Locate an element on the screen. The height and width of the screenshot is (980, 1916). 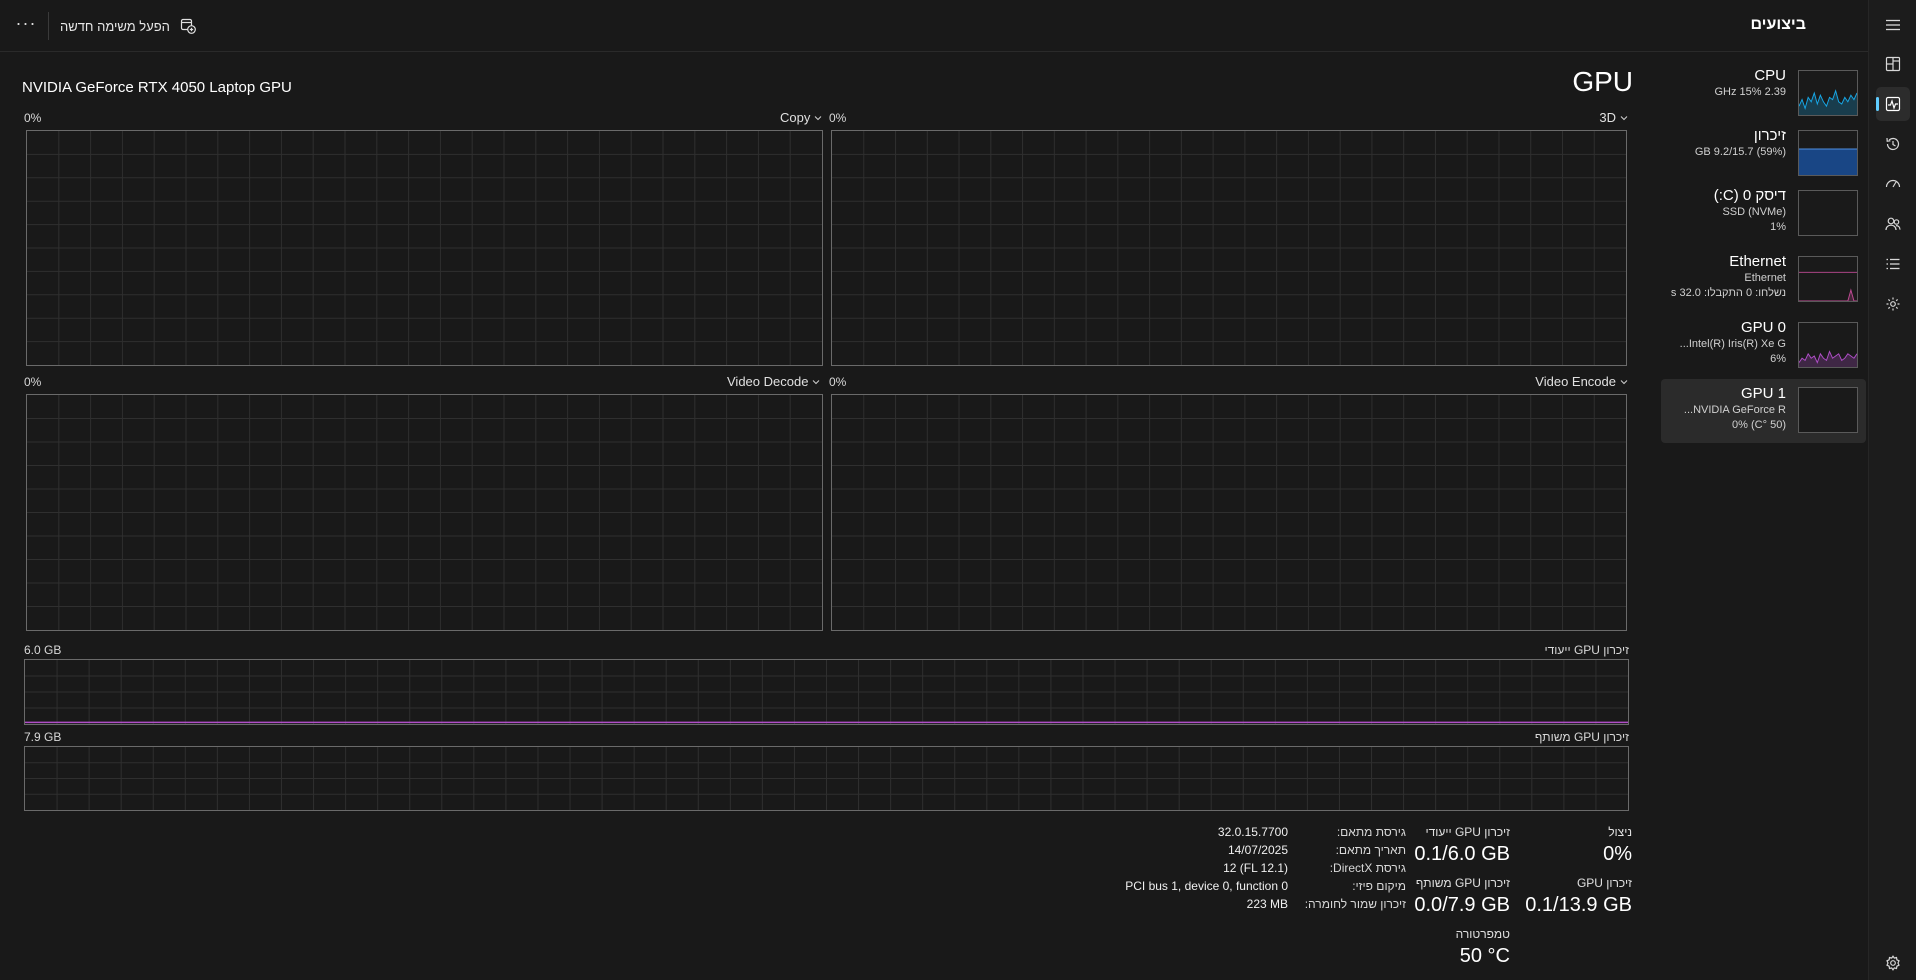
driver-version-value: 32.0.15.7700 is located at coordinates (1252, 832).